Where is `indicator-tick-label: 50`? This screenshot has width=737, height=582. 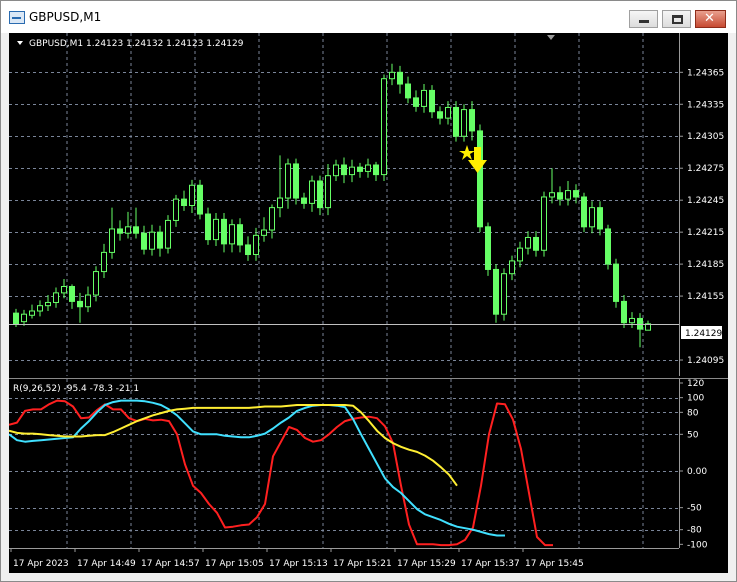
indicator-tick-label: 50 is located at coordinates (693, 435).